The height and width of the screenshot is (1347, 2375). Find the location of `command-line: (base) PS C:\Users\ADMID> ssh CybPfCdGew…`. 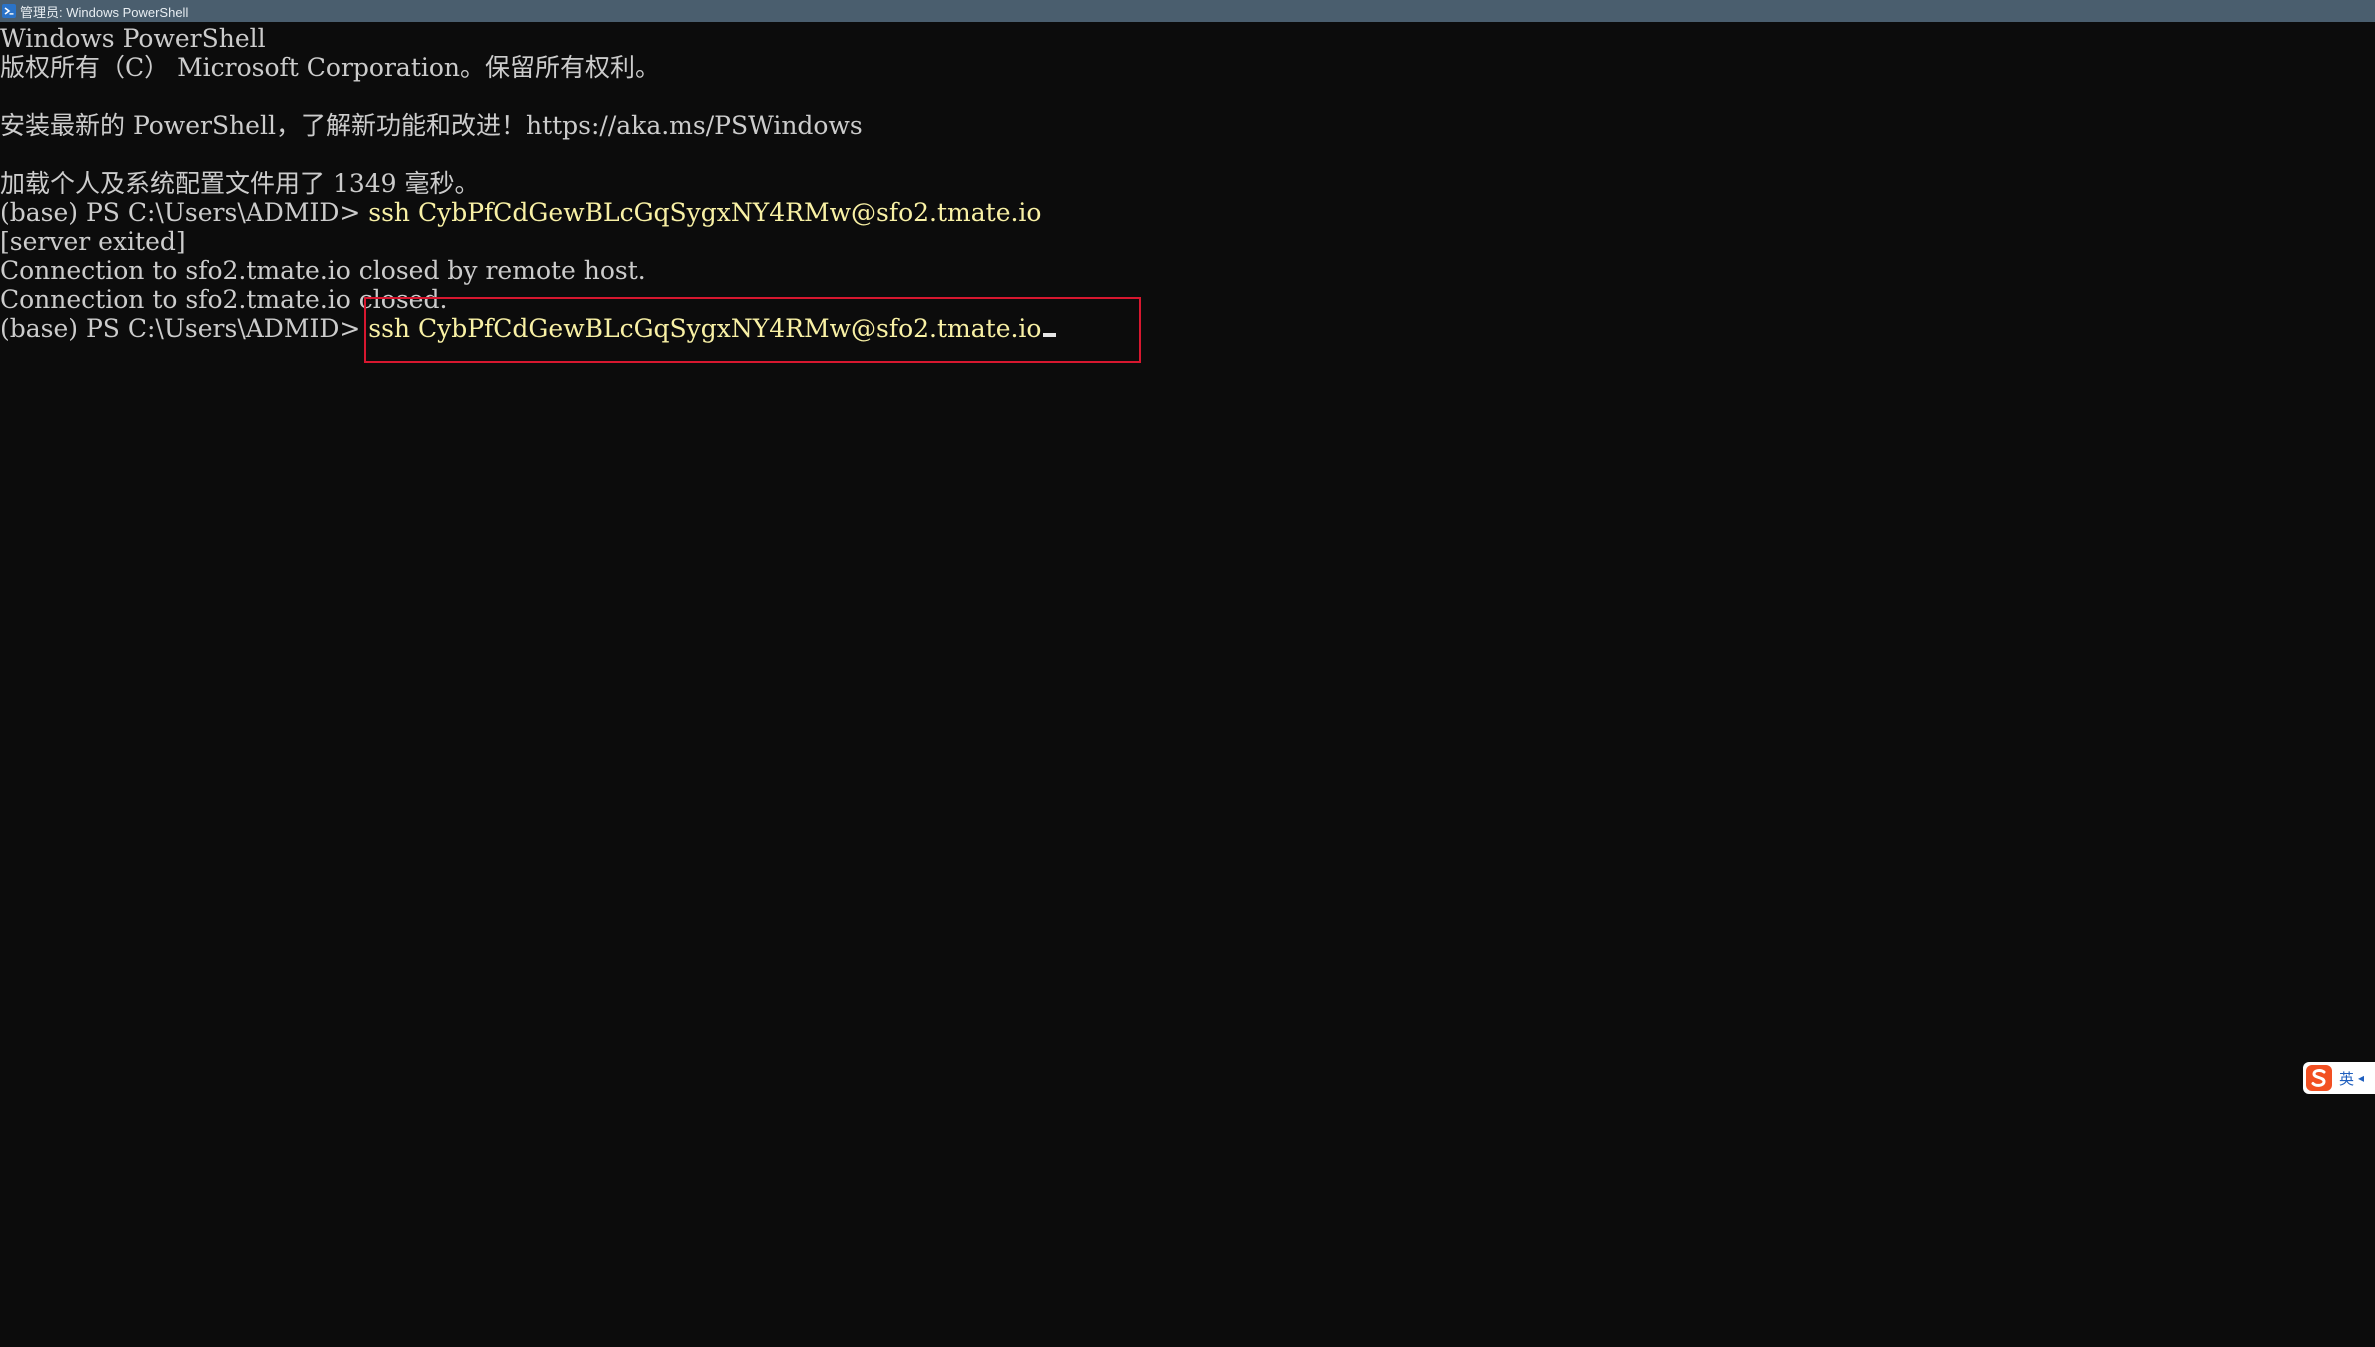

command-line: (base) PS C:\Users\ADMID> ssh CybPfCdGew… is located at coordinates (1187, 212).